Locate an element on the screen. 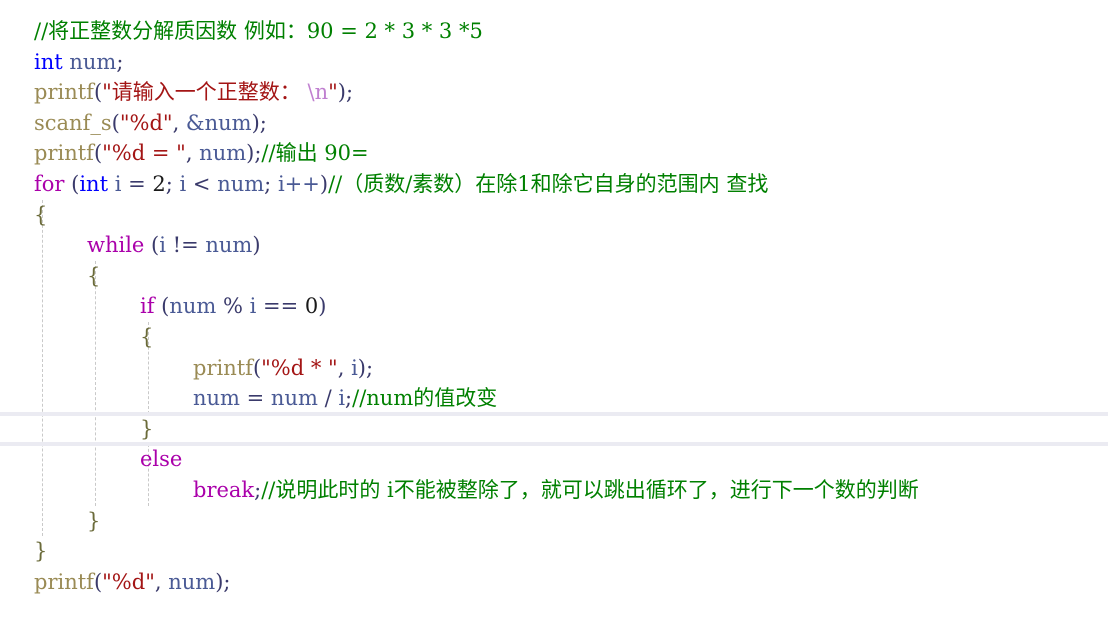 This screenshot has width=1108, height=619. code-line: num = num / i;//num的值改变 is located at coordinates (571, 398).